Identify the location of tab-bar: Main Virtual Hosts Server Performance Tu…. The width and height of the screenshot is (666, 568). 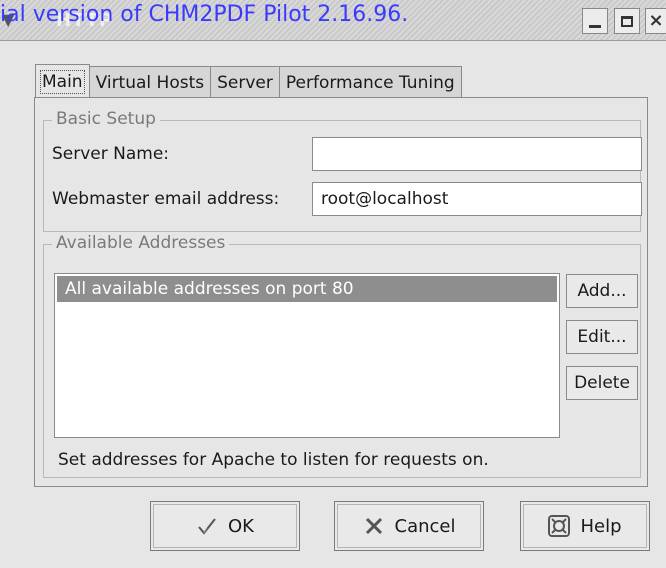
(248, 81).